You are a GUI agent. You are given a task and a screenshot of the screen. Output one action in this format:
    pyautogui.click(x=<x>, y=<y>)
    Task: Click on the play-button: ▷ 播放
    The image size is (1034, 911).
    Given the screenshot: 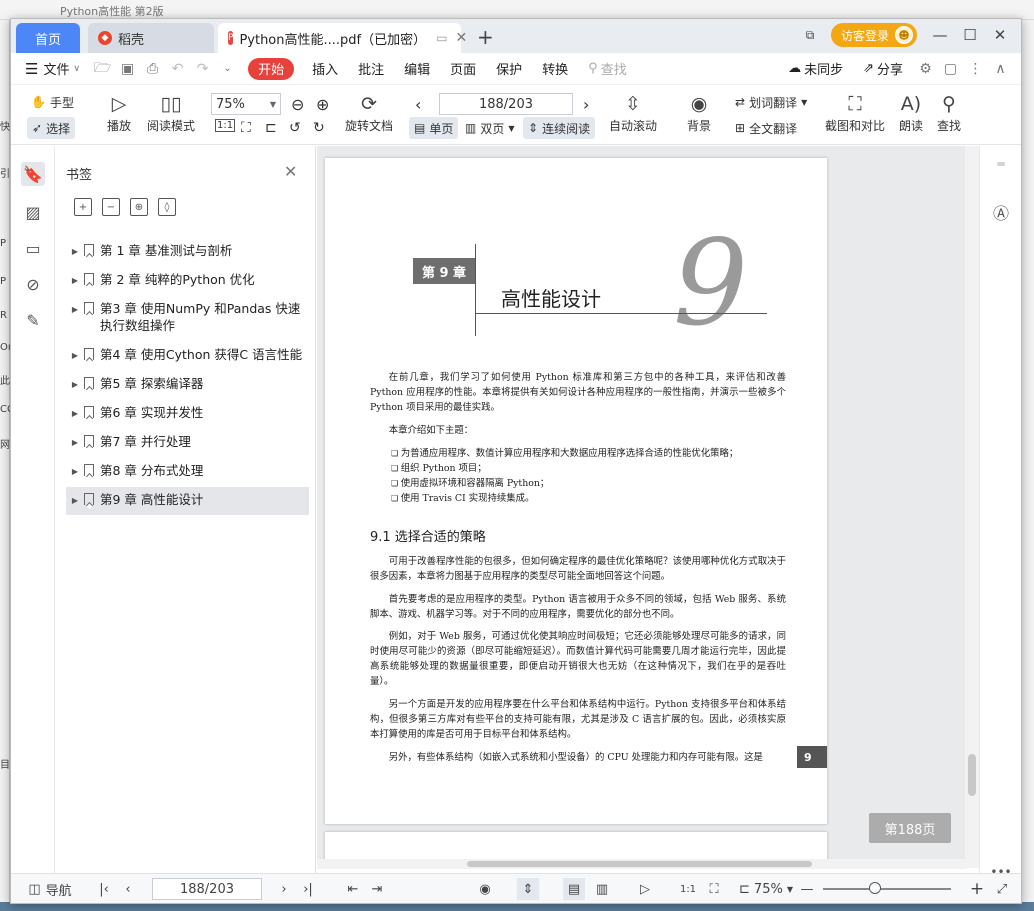 What is the action you would take?
    pyautogui.click(x=119, y=112)
    